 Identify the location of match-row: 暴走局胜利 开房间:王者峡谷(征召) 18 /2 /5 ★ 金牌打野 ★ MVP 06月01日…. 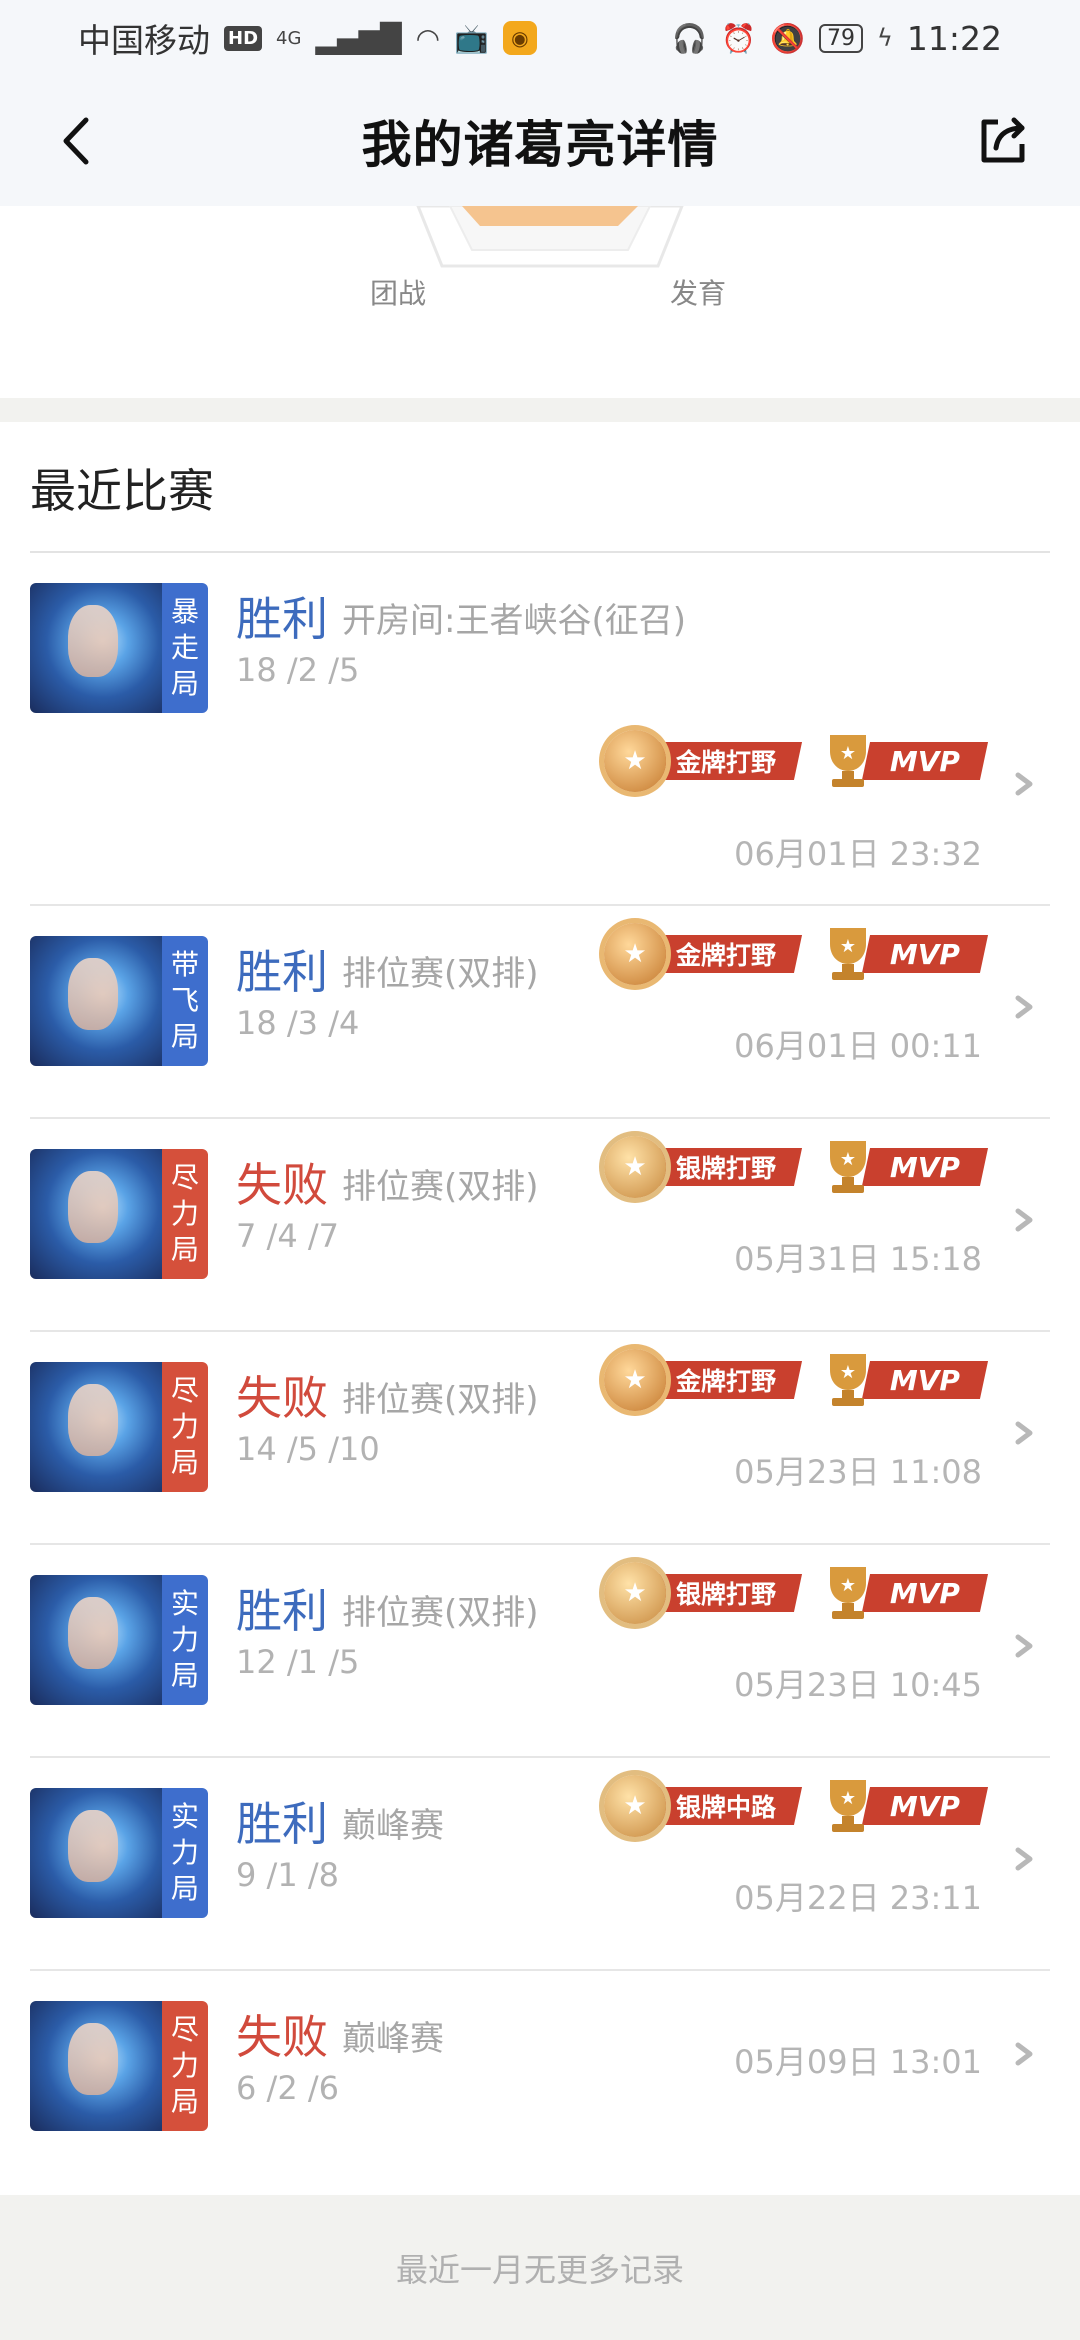
(540, 729).